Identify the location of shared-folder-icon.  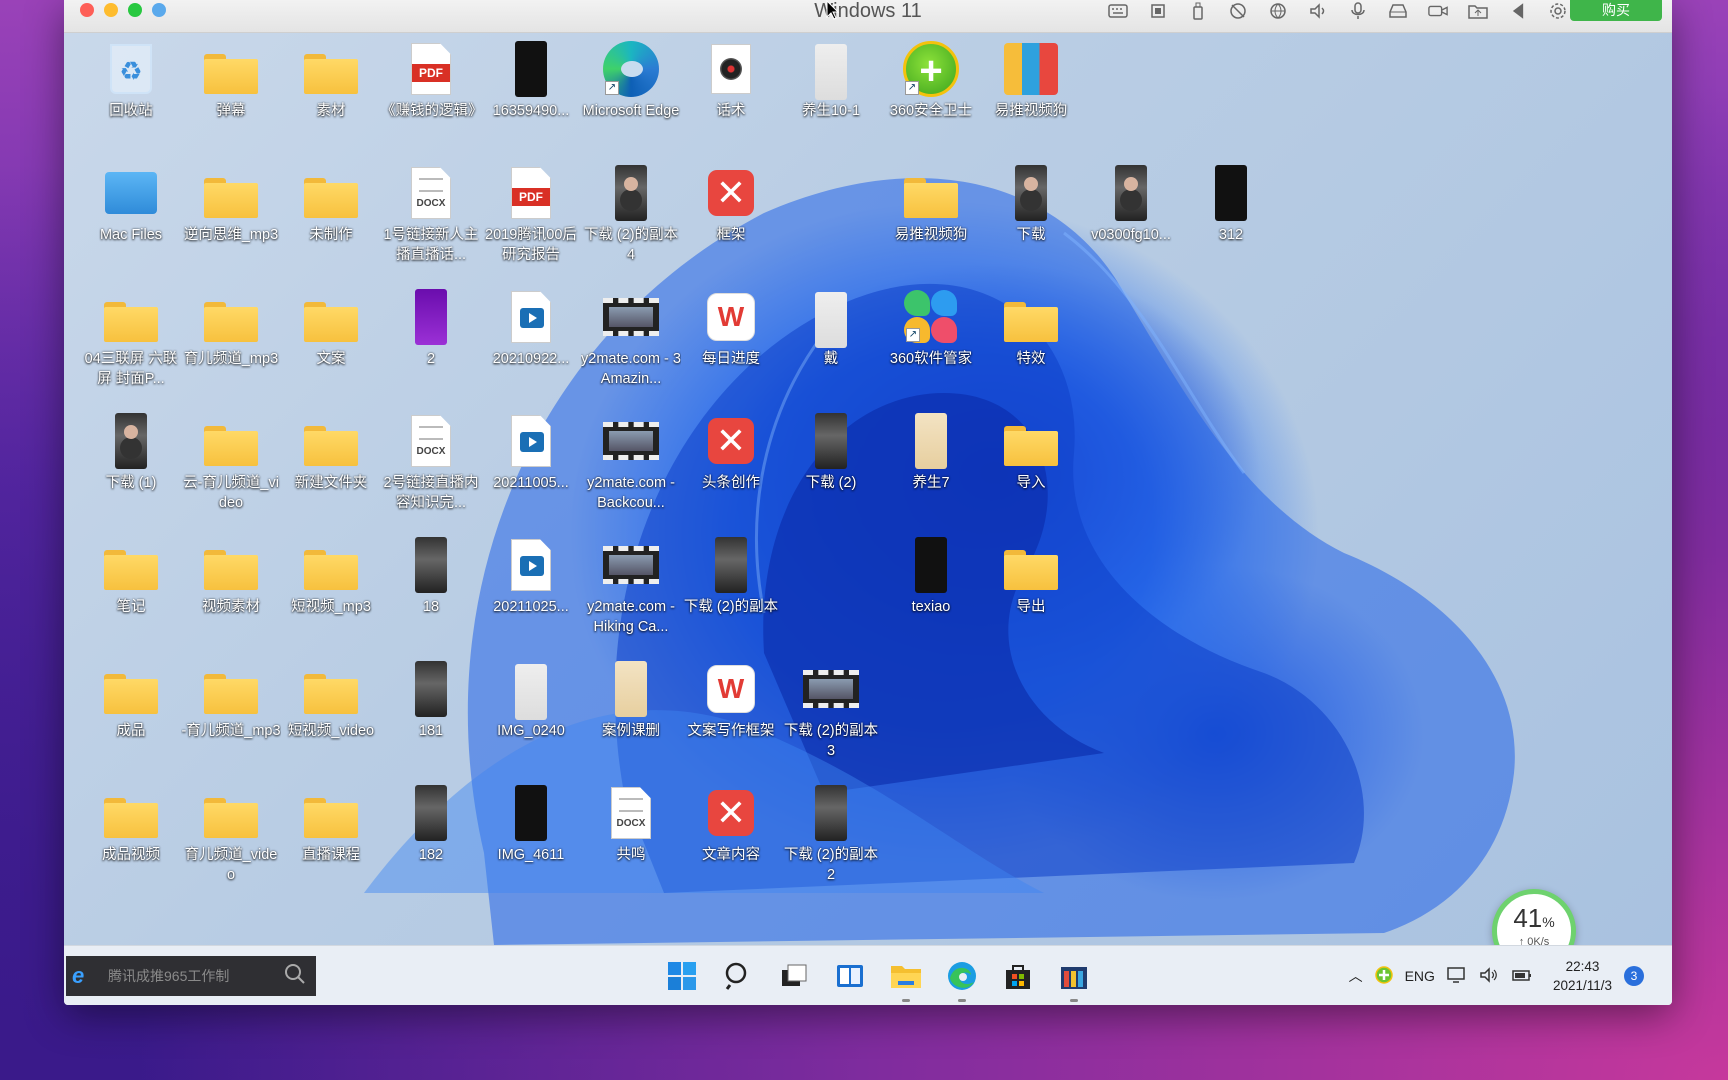
(1478, 11).